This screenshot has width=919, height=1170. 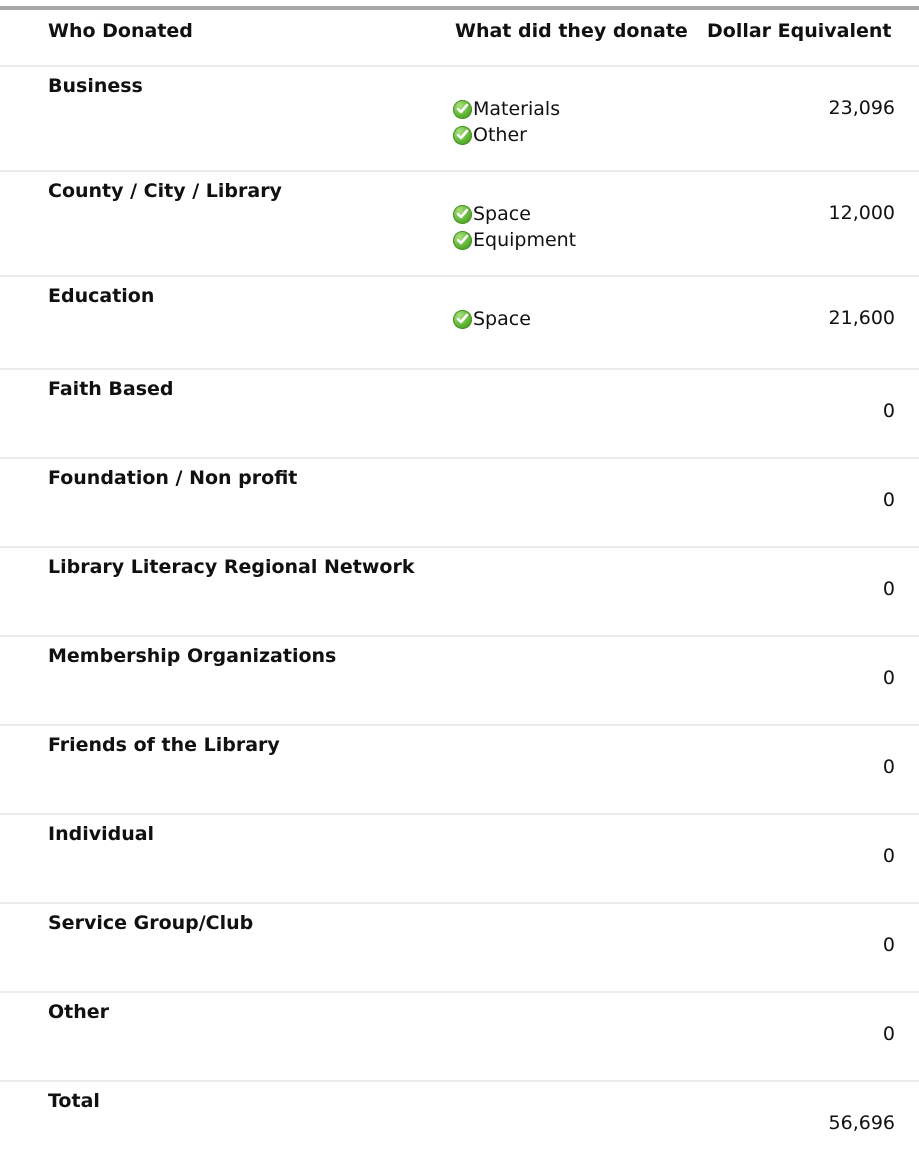 What do you see at coordinates (173, 478) in the screenshot?
I see `donor-type: Foundation / Non profit` at bounding box center [173, 478].